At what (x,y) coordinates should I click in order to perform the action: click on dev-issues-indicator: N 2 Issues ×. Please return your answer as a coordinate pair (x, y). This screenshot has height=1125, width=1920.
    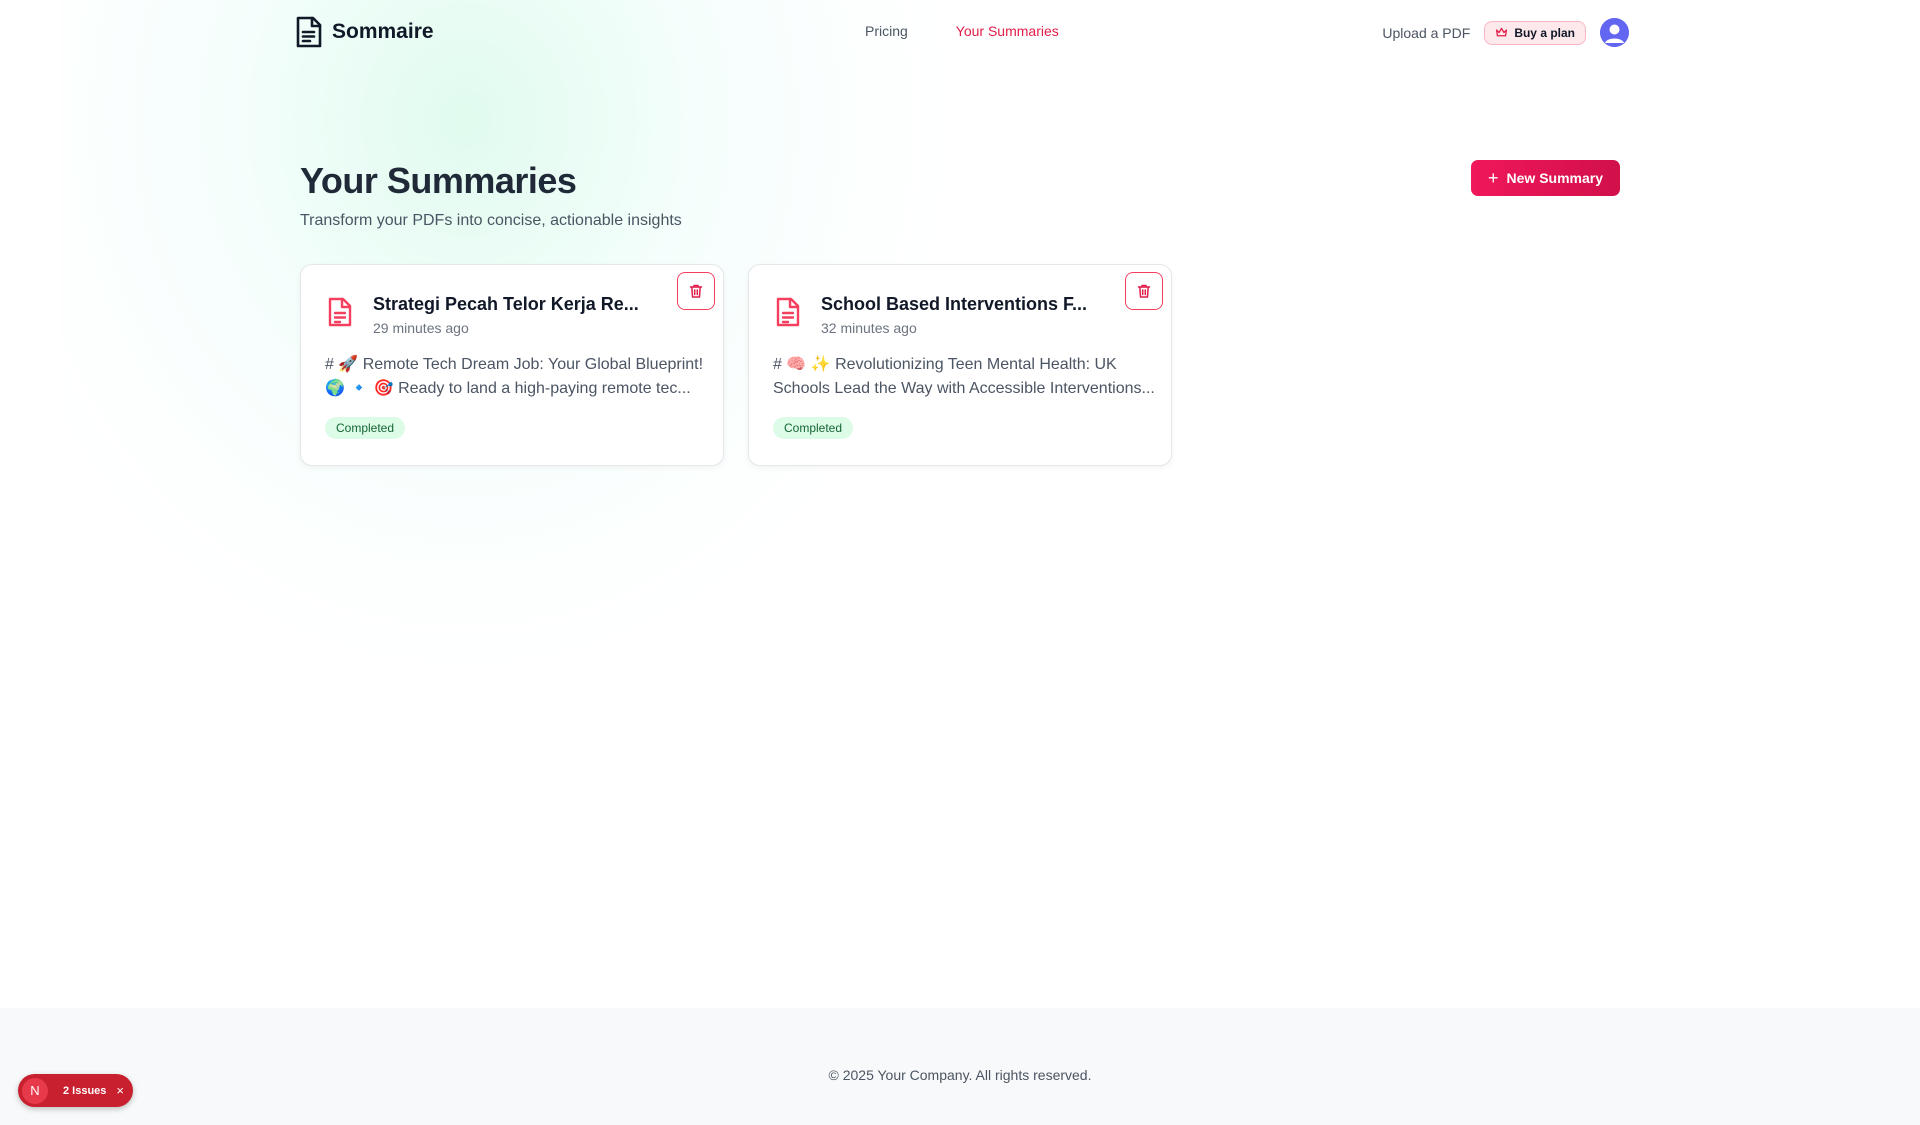
    Looking at the image, I should click on (75, 1090).